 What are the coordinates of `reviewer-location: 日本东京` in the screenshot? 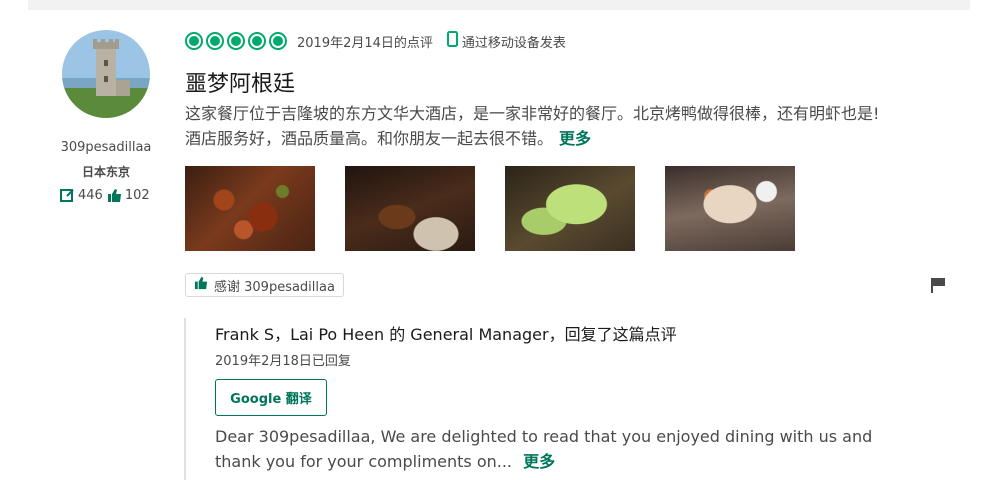 It's located at (105, 172).